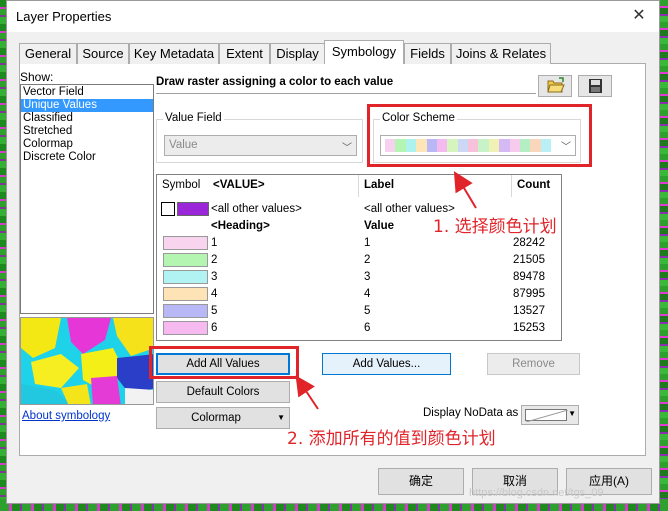  What do you see at coordinates (364, 52) in the screenshot?
I see `tab-symbology: Symbology` at bounding box center [364, 52].